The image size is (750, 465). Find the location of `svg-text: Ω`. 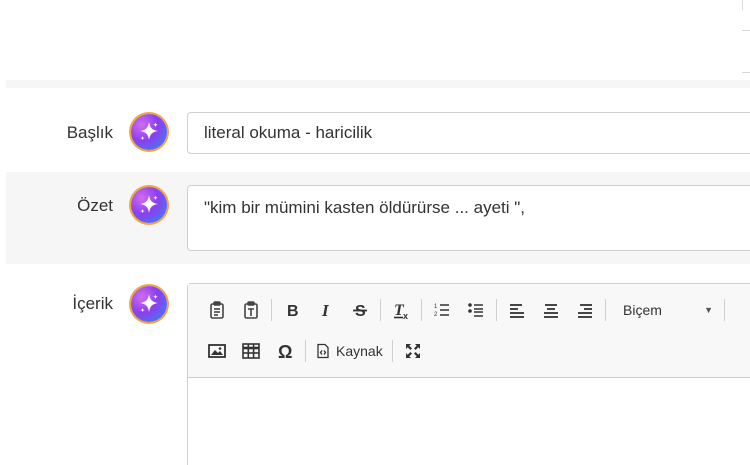

svg-text: Ω is located at coordinates (285, 351).